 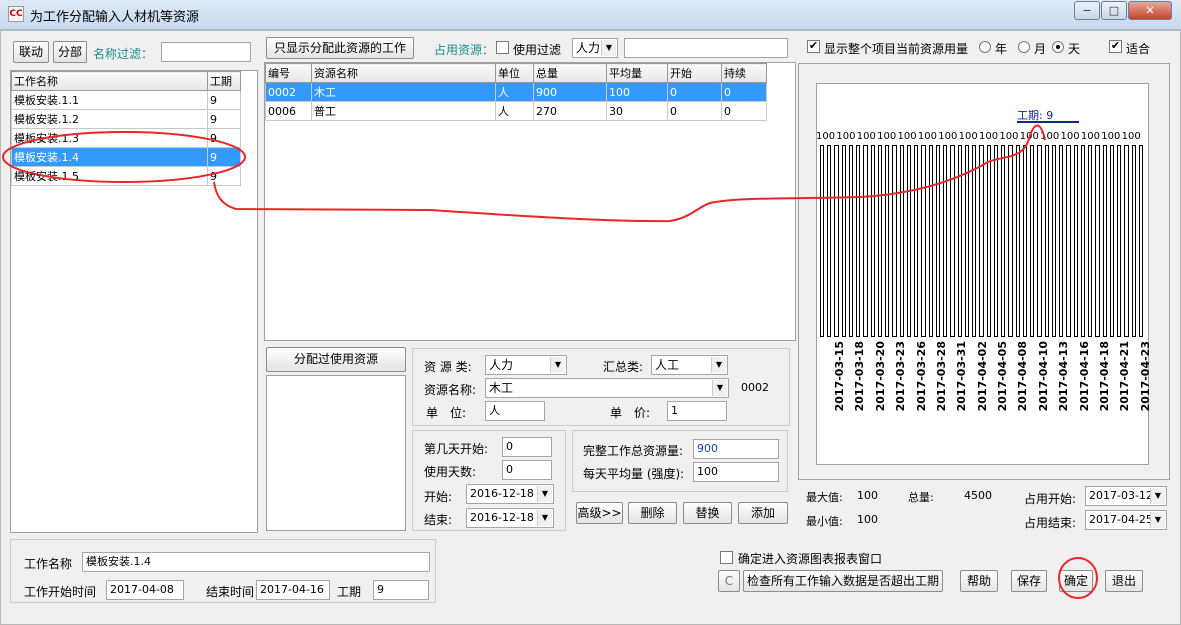 What do you see at coordinates (124, 157) in the screenshot?
I see `red-circle-selected-row` at bounding box center [124, 157].